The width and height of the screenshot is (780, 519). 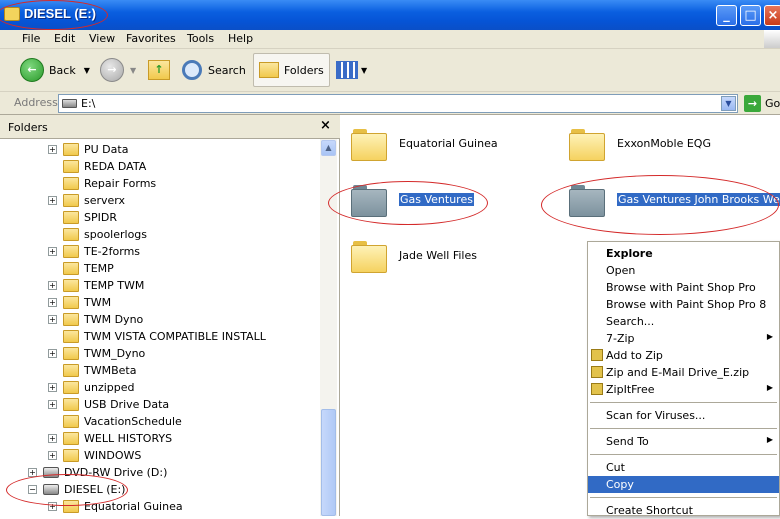 I want to click on tree-item: TEMP, so click(x=160, y=268).